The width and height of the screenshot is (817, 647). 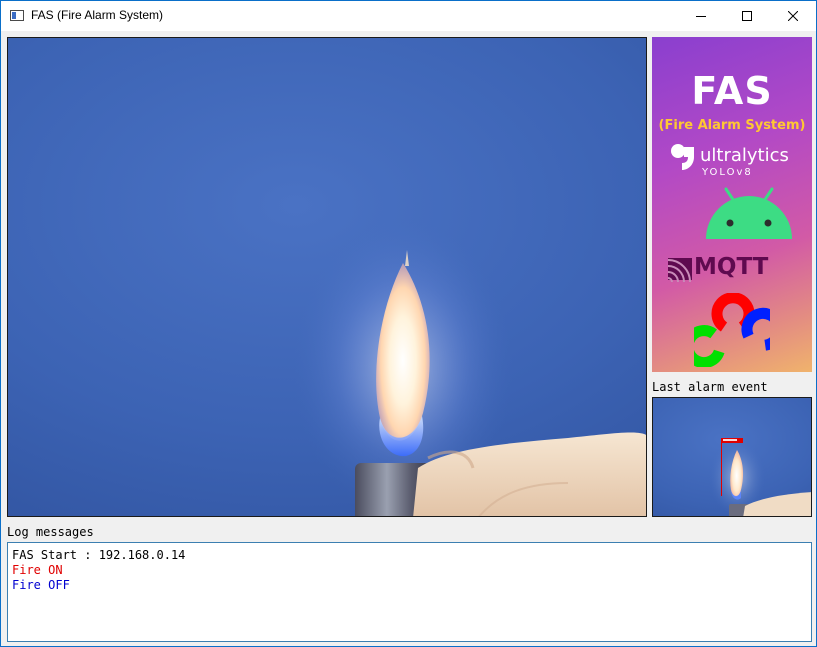 What do you see at coordinates (710, 387) in the screenshot?
I see `last-alarm-label: Last alarm event` at bounding box center [710, 387].